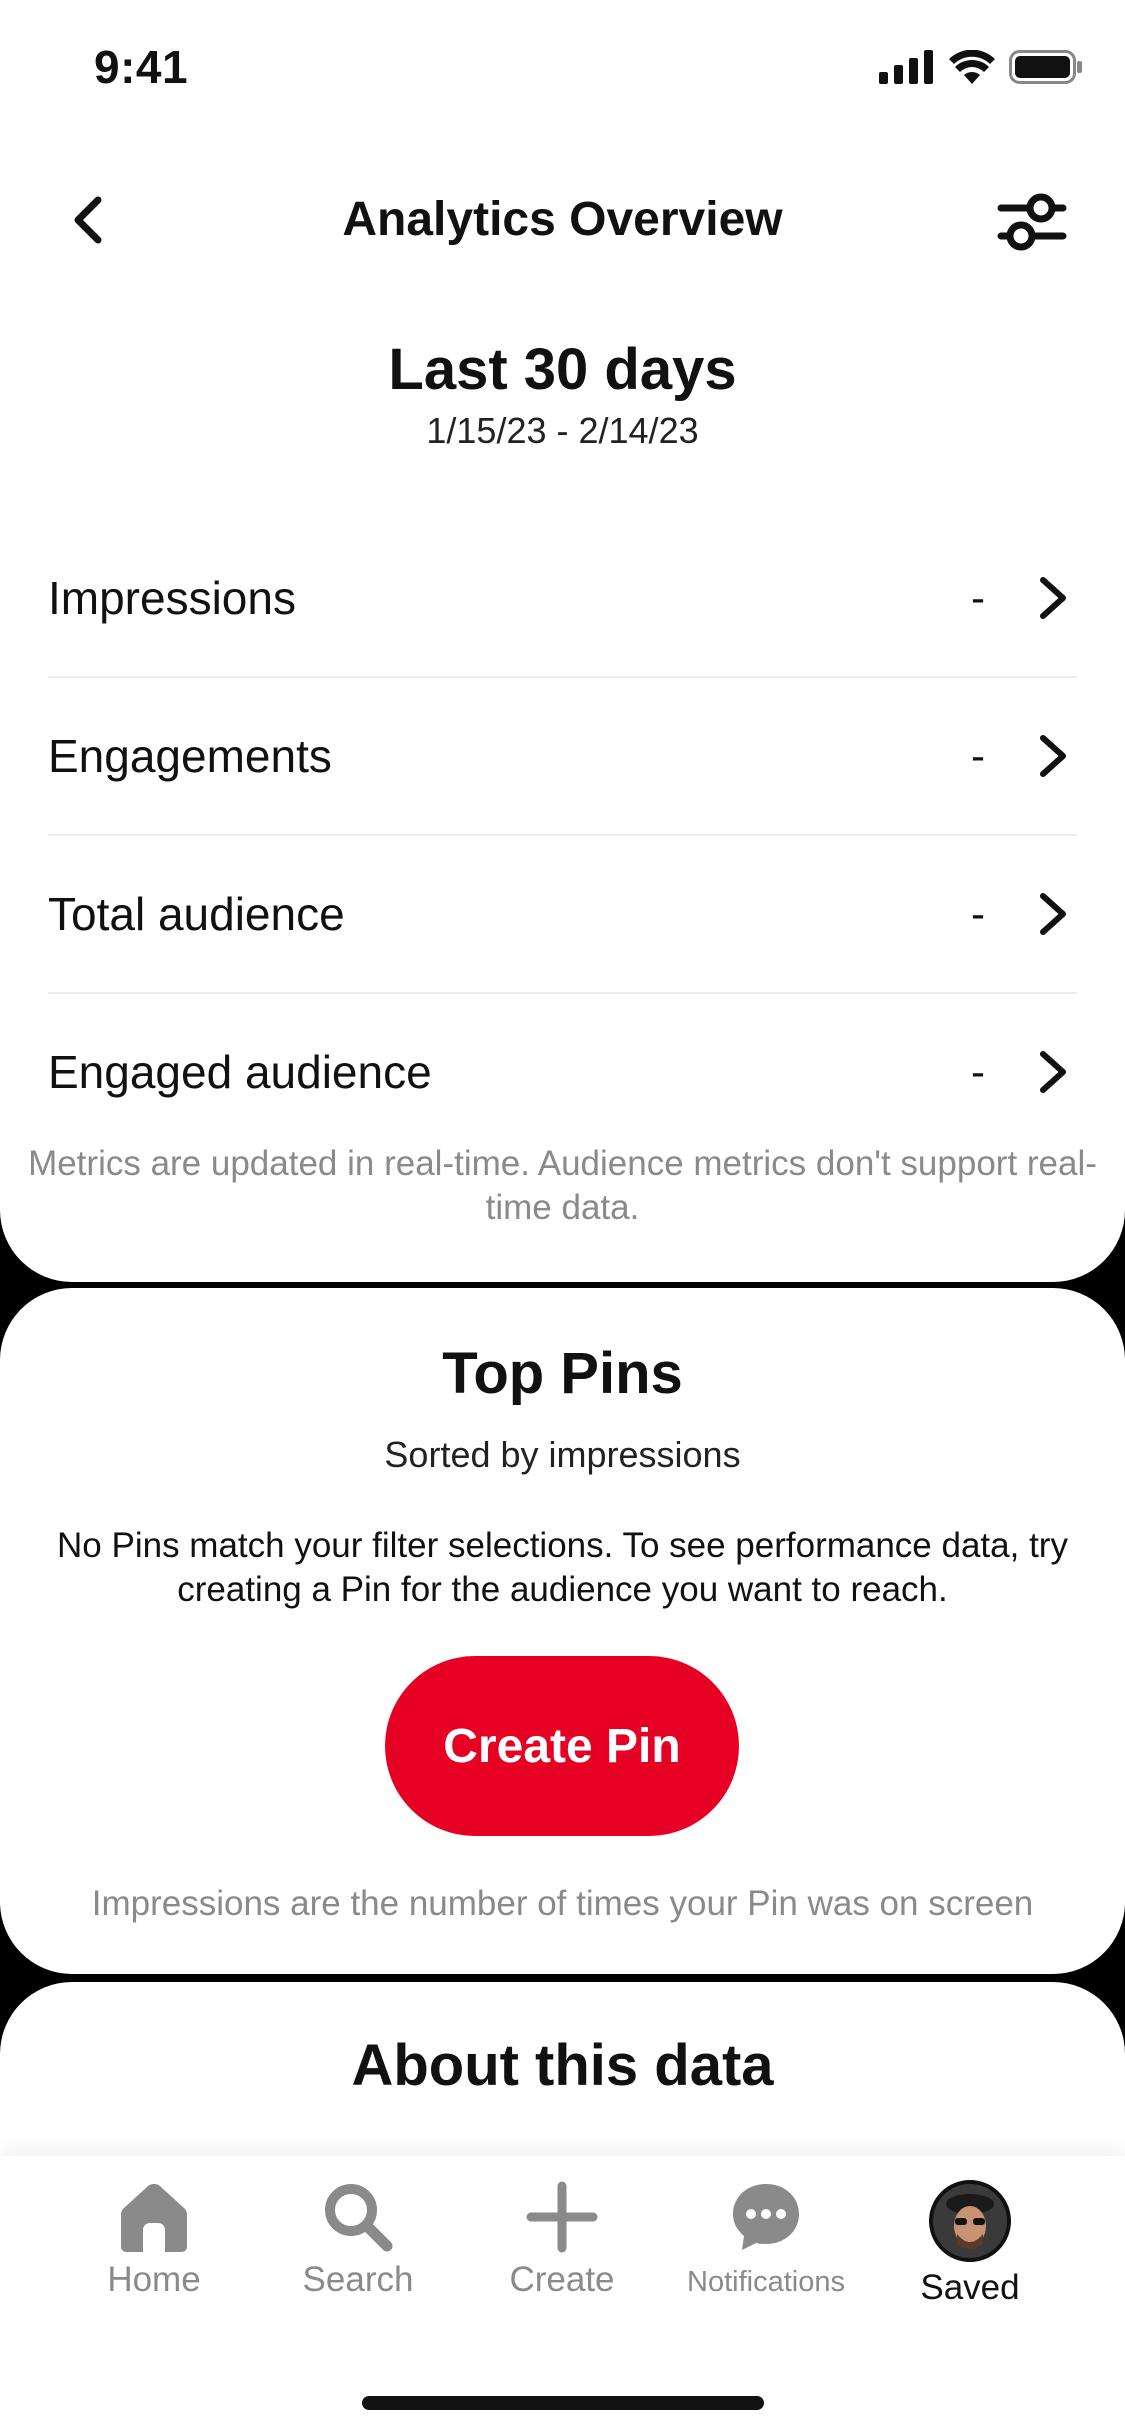 The image size is (1125, 2436). Describe the element at coordinates (562, 2065) in the screenshot. I see `about-title: About this data` at that location.